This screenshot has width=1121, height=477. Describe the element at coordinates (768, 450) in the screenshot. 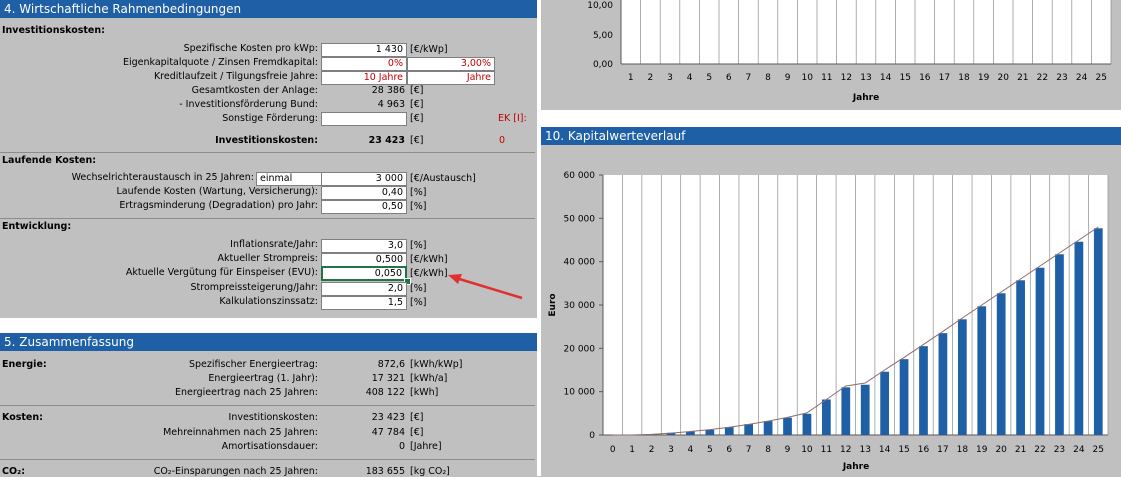

I see `main-x-tick-label: 8` at that location.